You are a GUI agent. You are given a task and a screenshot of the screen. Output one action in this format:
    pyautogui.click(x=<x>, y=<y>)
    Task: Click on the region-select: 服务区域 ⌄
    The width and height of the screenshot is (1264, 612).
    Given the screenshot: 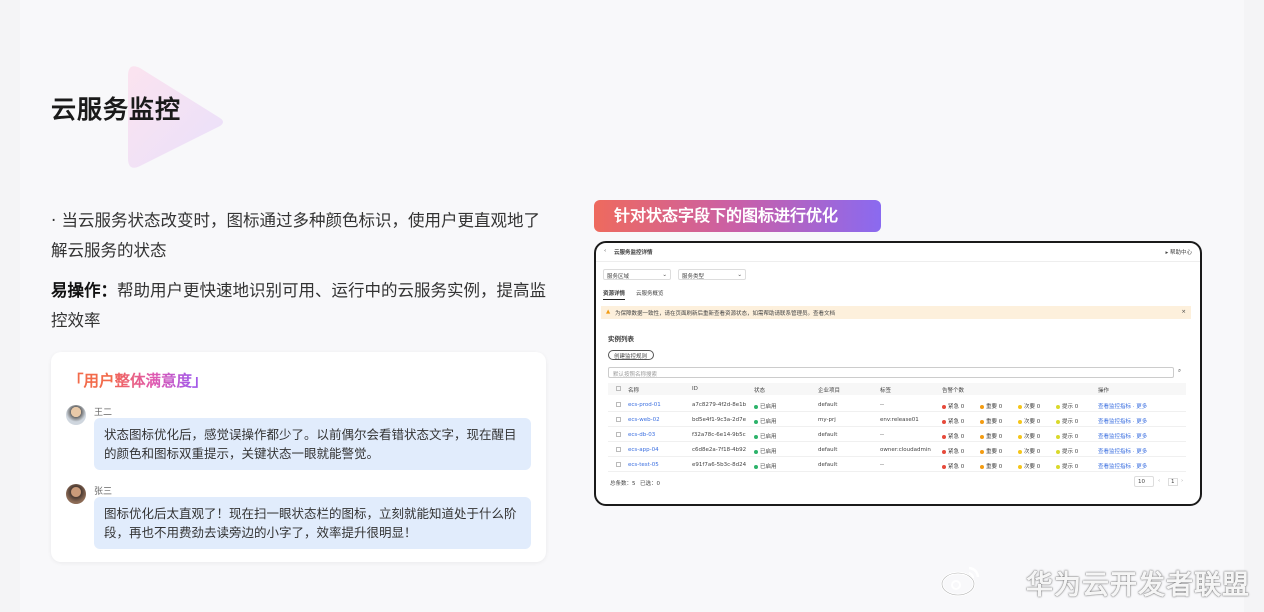 What is the action you would take?
    pyautogui.click(x=637, y=274)
    